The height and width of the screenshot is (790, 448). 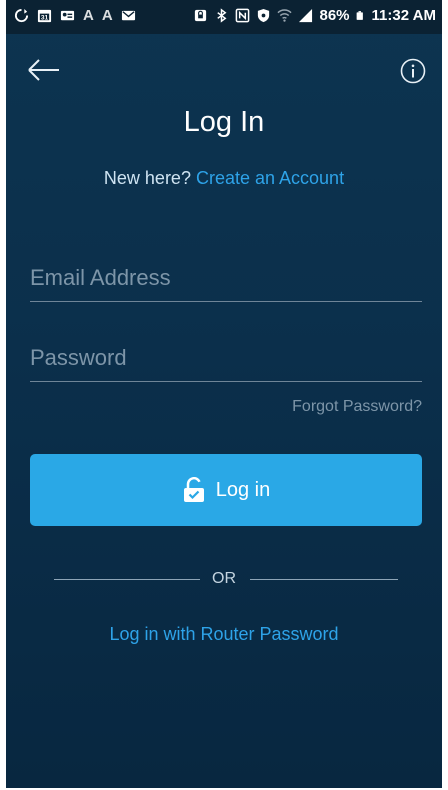 I want to click on calendar-icon: 31, so click(x=44, y=16).